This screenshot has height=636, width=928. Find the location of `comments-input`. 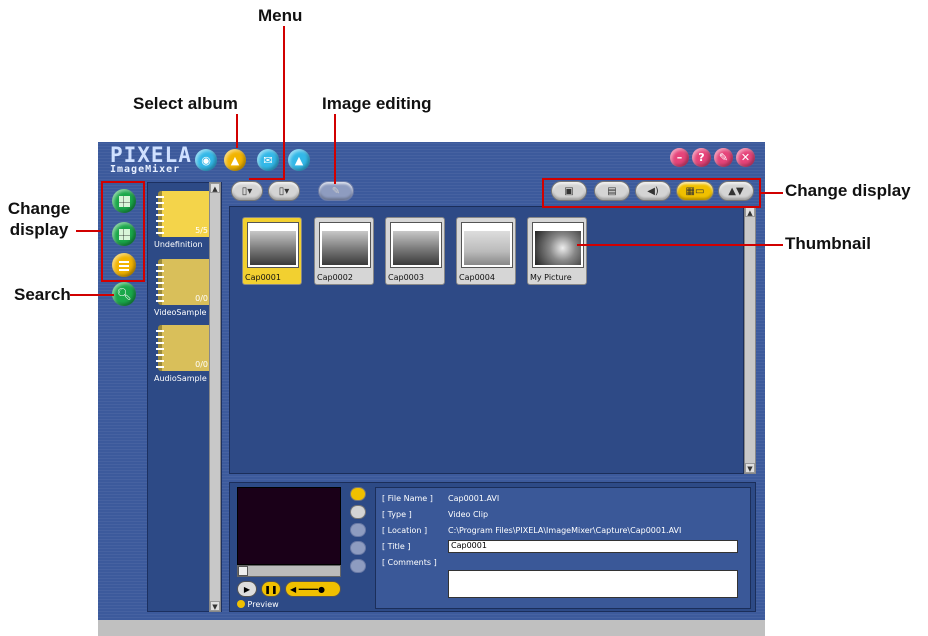

comments-input is located at coordinates (593, 584).